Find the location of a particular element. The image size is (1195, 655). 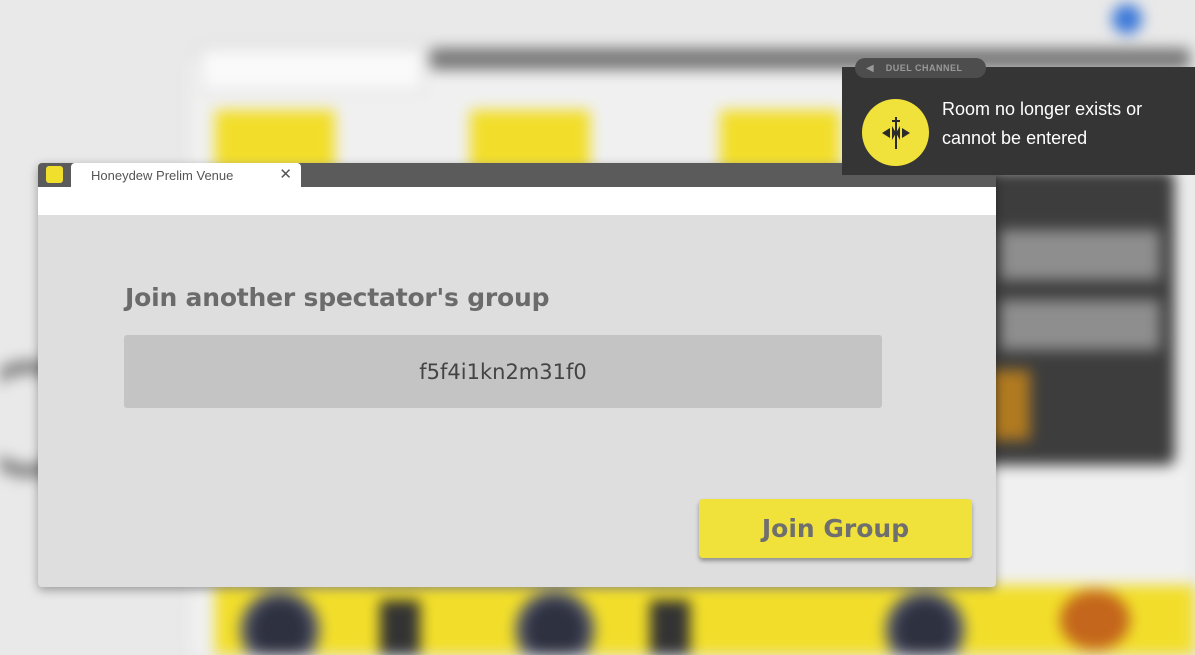

megaphone-icon: ◀ is located at coordinates (870, 68).